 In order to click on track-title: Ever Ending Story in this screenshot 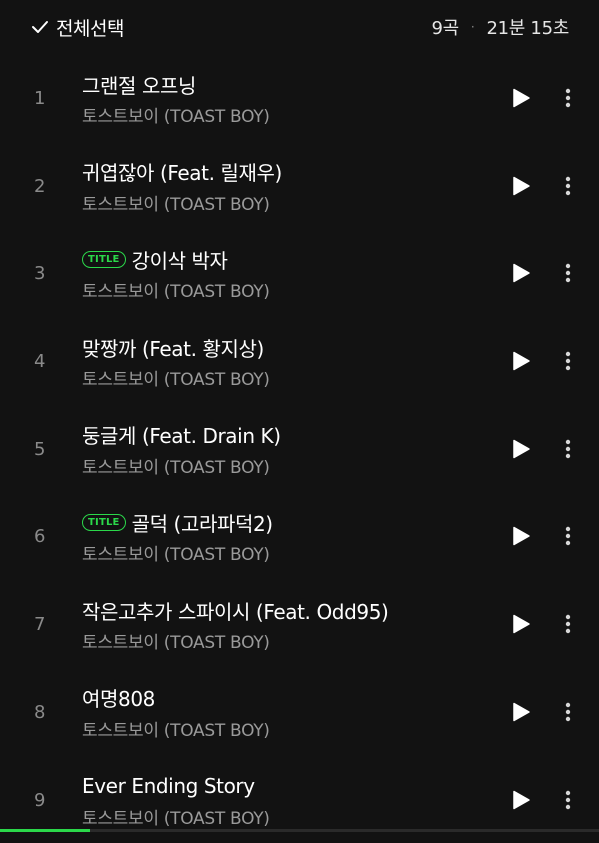, I will do `click(168, 786)`.